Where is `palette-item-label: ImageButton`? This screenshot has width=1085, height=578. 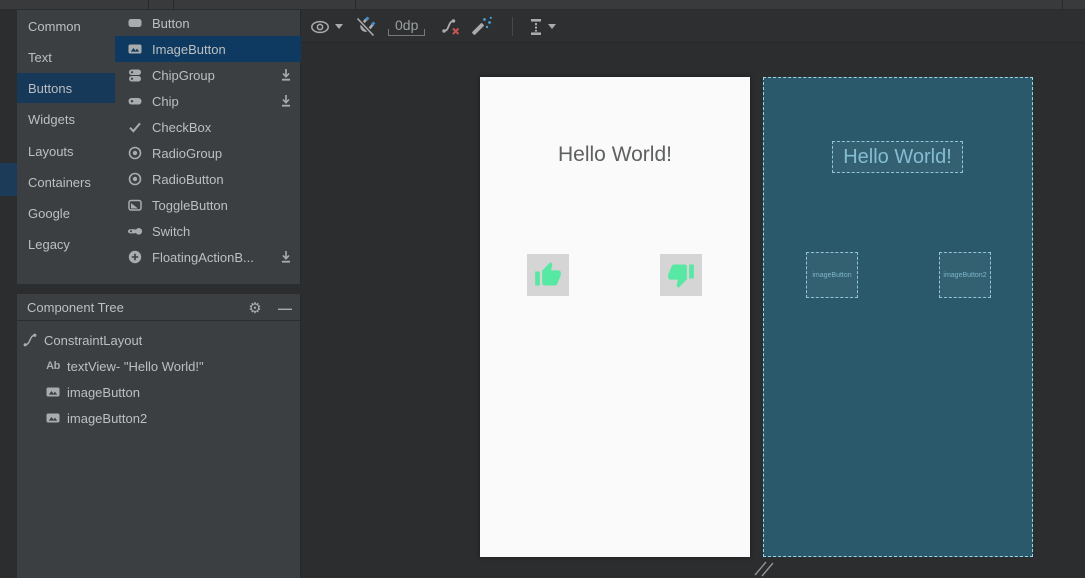 palette-item-label: ImageButton is located at coordinates (189, 49).